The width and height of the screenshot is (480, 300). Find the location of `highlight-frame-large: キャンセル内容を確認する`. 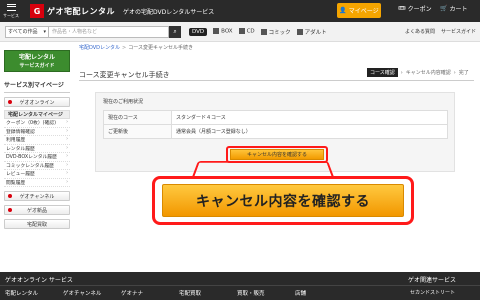

highlight-frame-large: キャンセル内容を確認する is located at coordinates (283, 200).